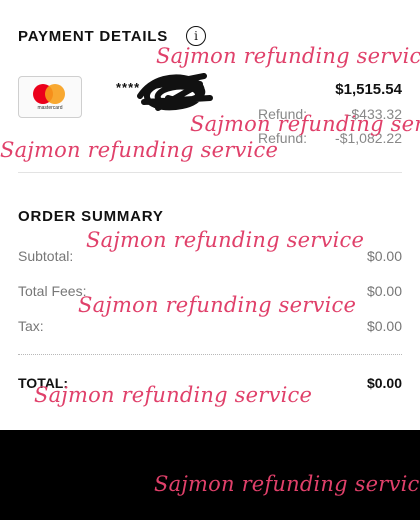 Image resolution: width=420 pixels, height=520 pixels. What do you see at coordinates (368, 89) in the screenshot?
I see `payment-amount: $1,515.54` at bounding box center [368, 89].